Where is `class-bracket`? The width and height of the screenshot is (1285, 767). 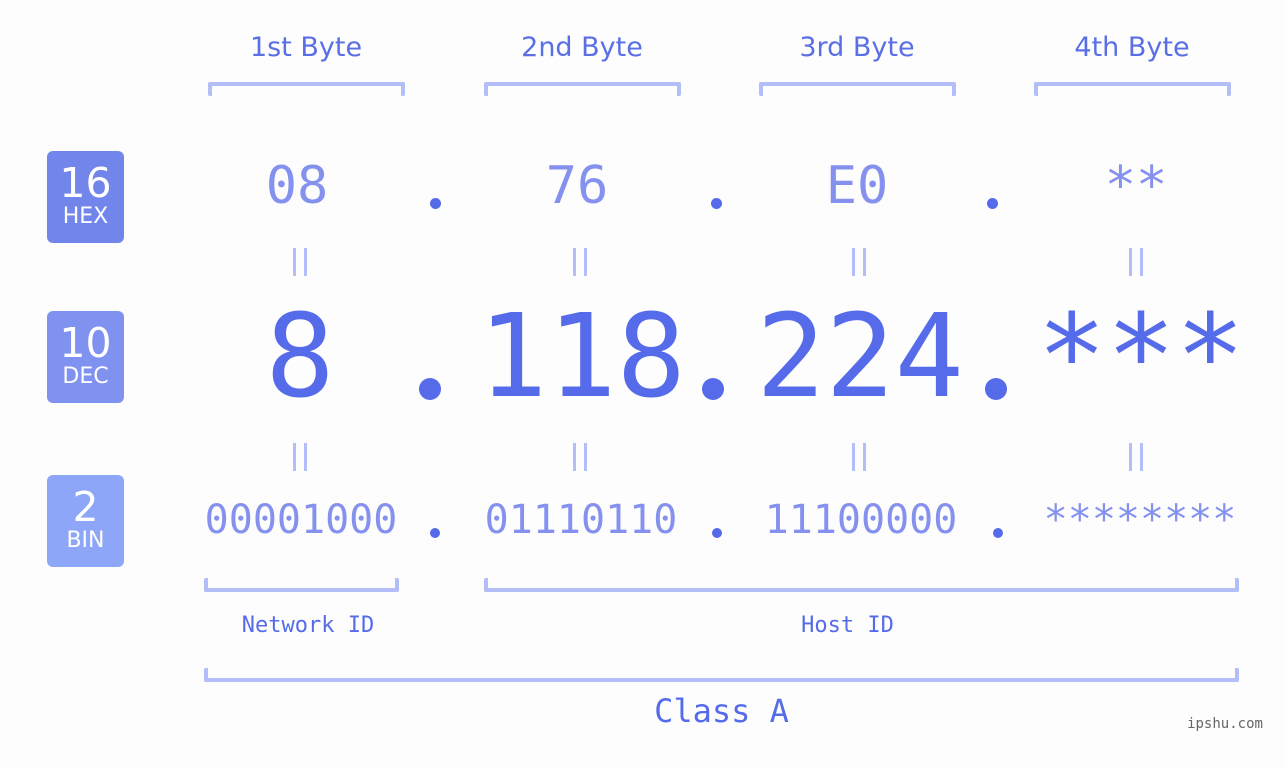 class-bracket is located at coordinates (721, 675).